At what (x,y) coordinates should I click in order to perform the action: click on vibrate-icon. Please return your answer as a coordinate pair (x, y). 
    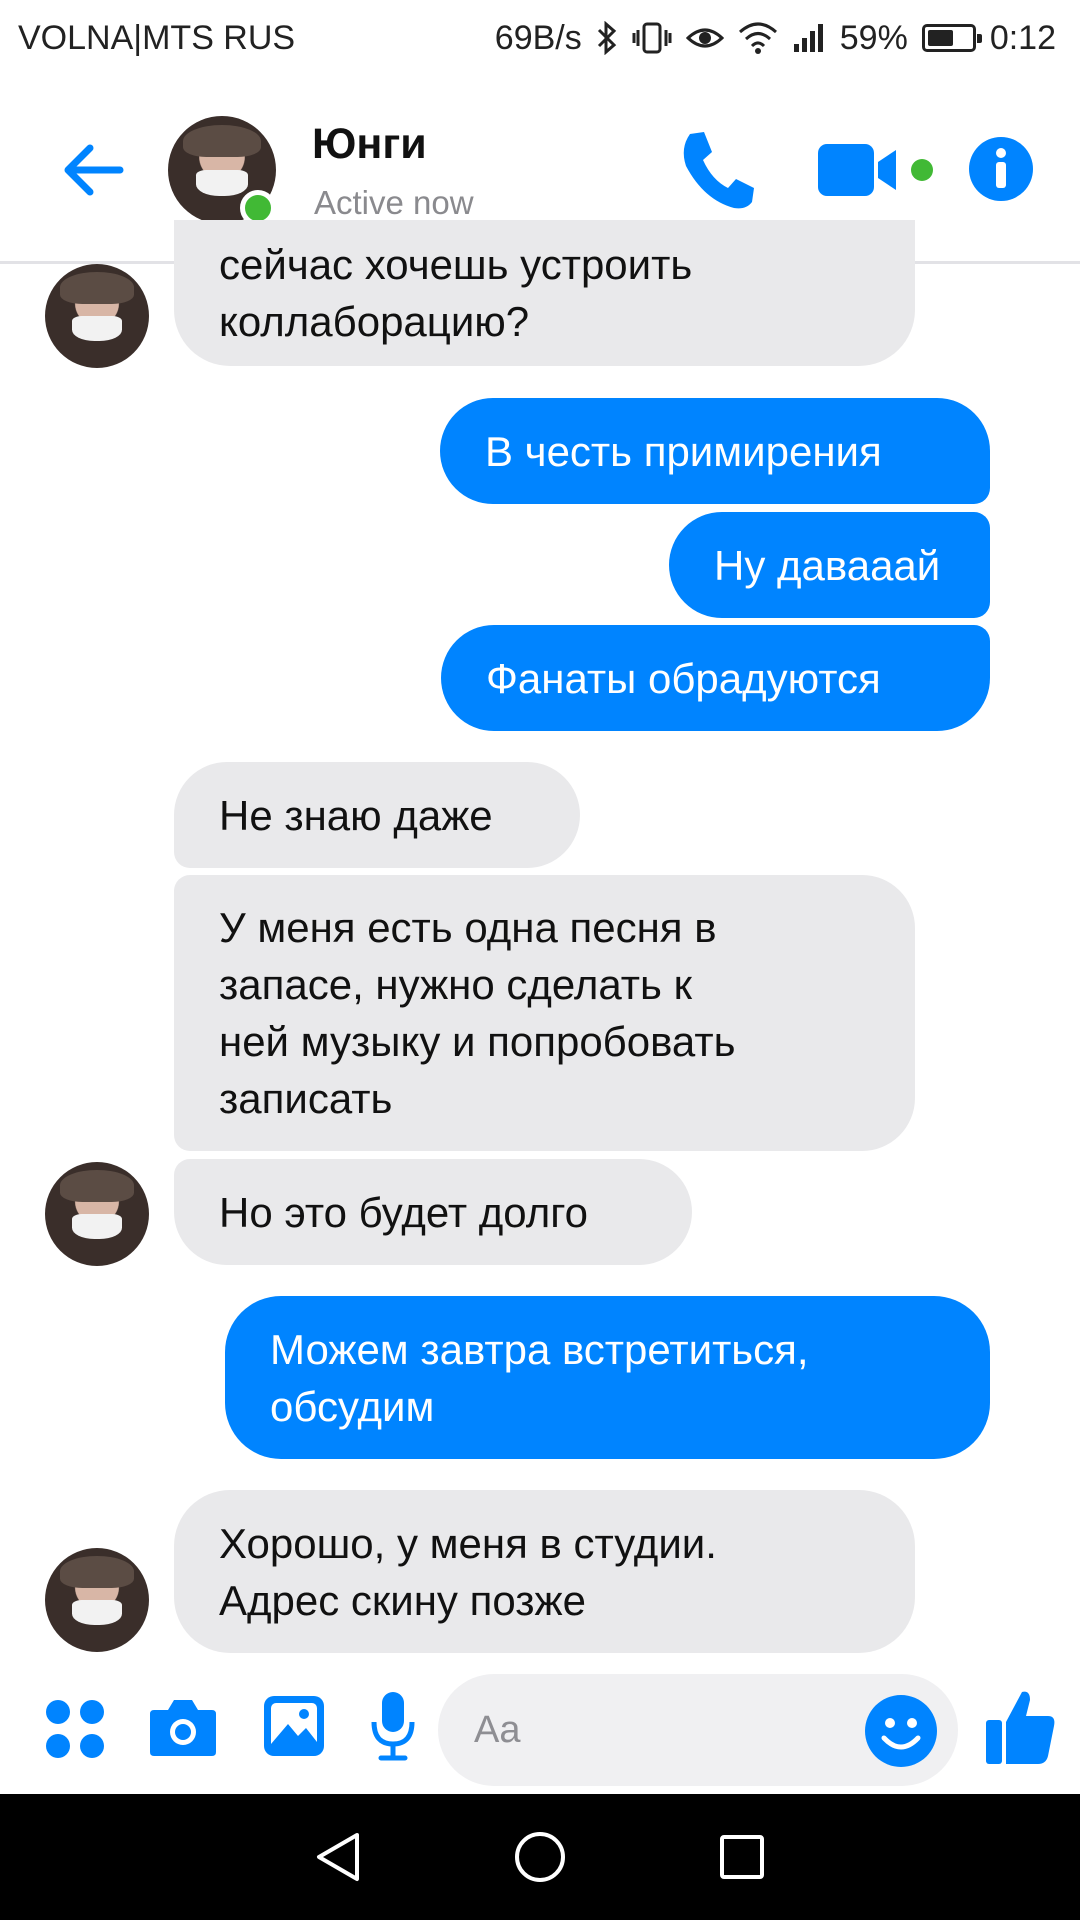
    Looking at the image, I should click on (652, 38).